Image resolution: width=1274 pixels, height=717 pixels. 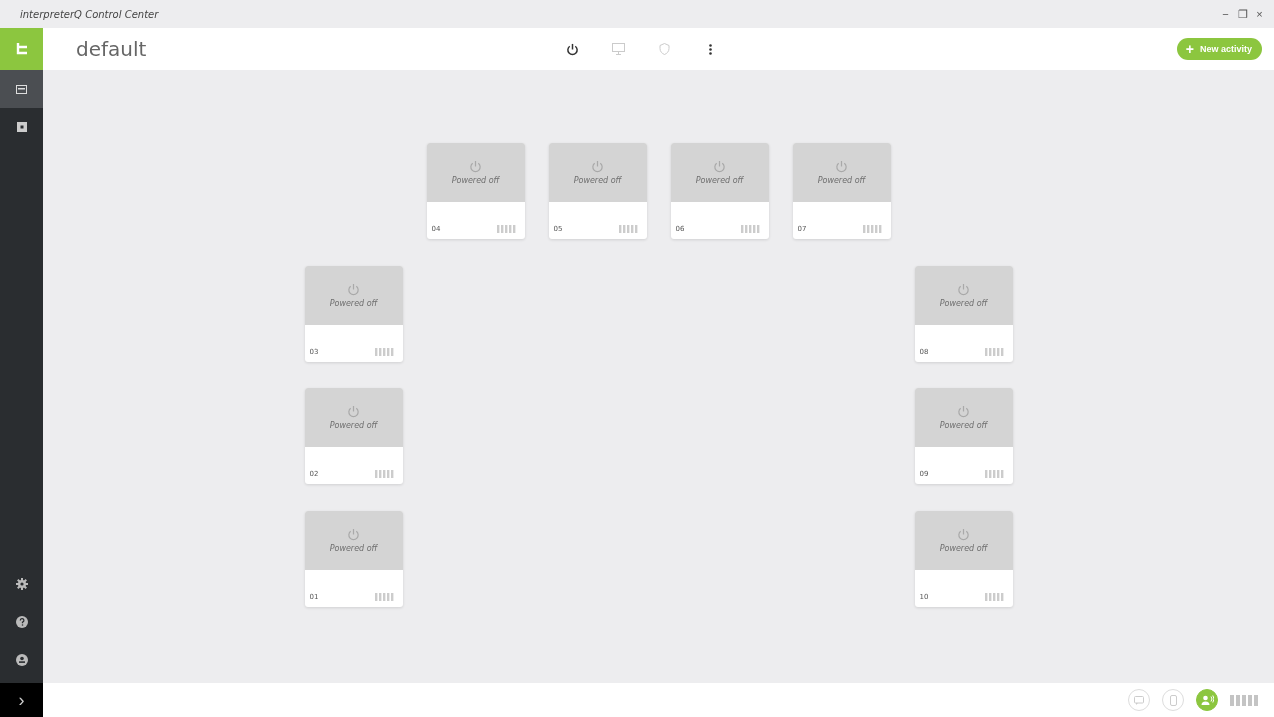 I want to click on speaker-person-icon, so click(x=1207, y=700).